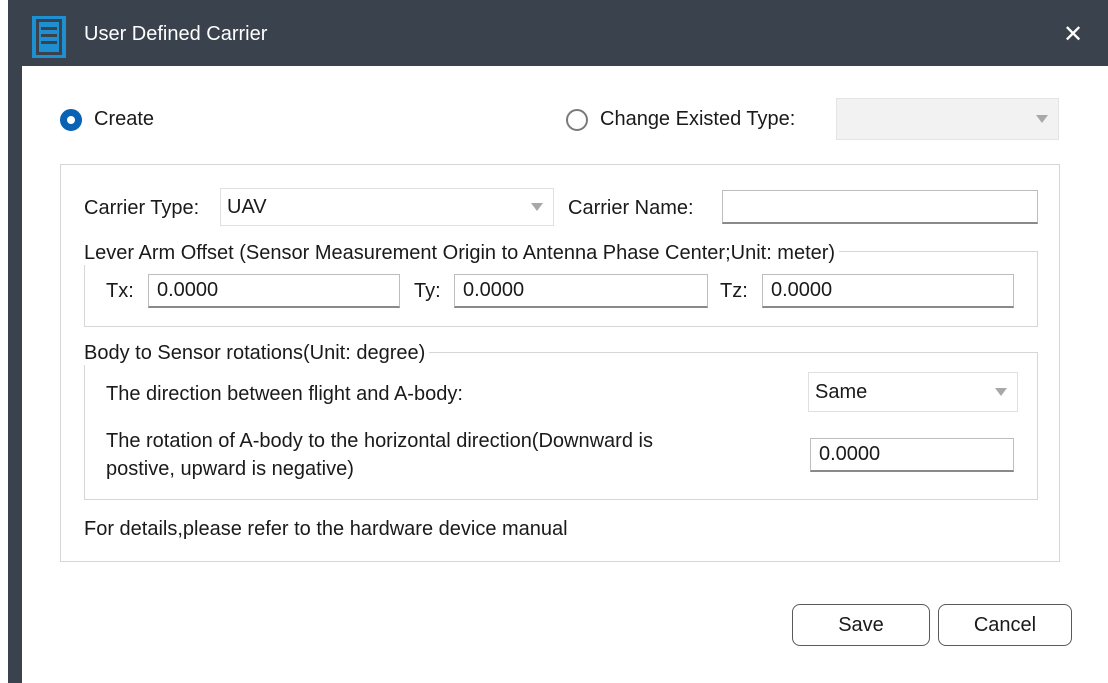 The height and width of the screenshot is (683, 1108). I want to click on tz-label: Tz:, so click(734, 291).